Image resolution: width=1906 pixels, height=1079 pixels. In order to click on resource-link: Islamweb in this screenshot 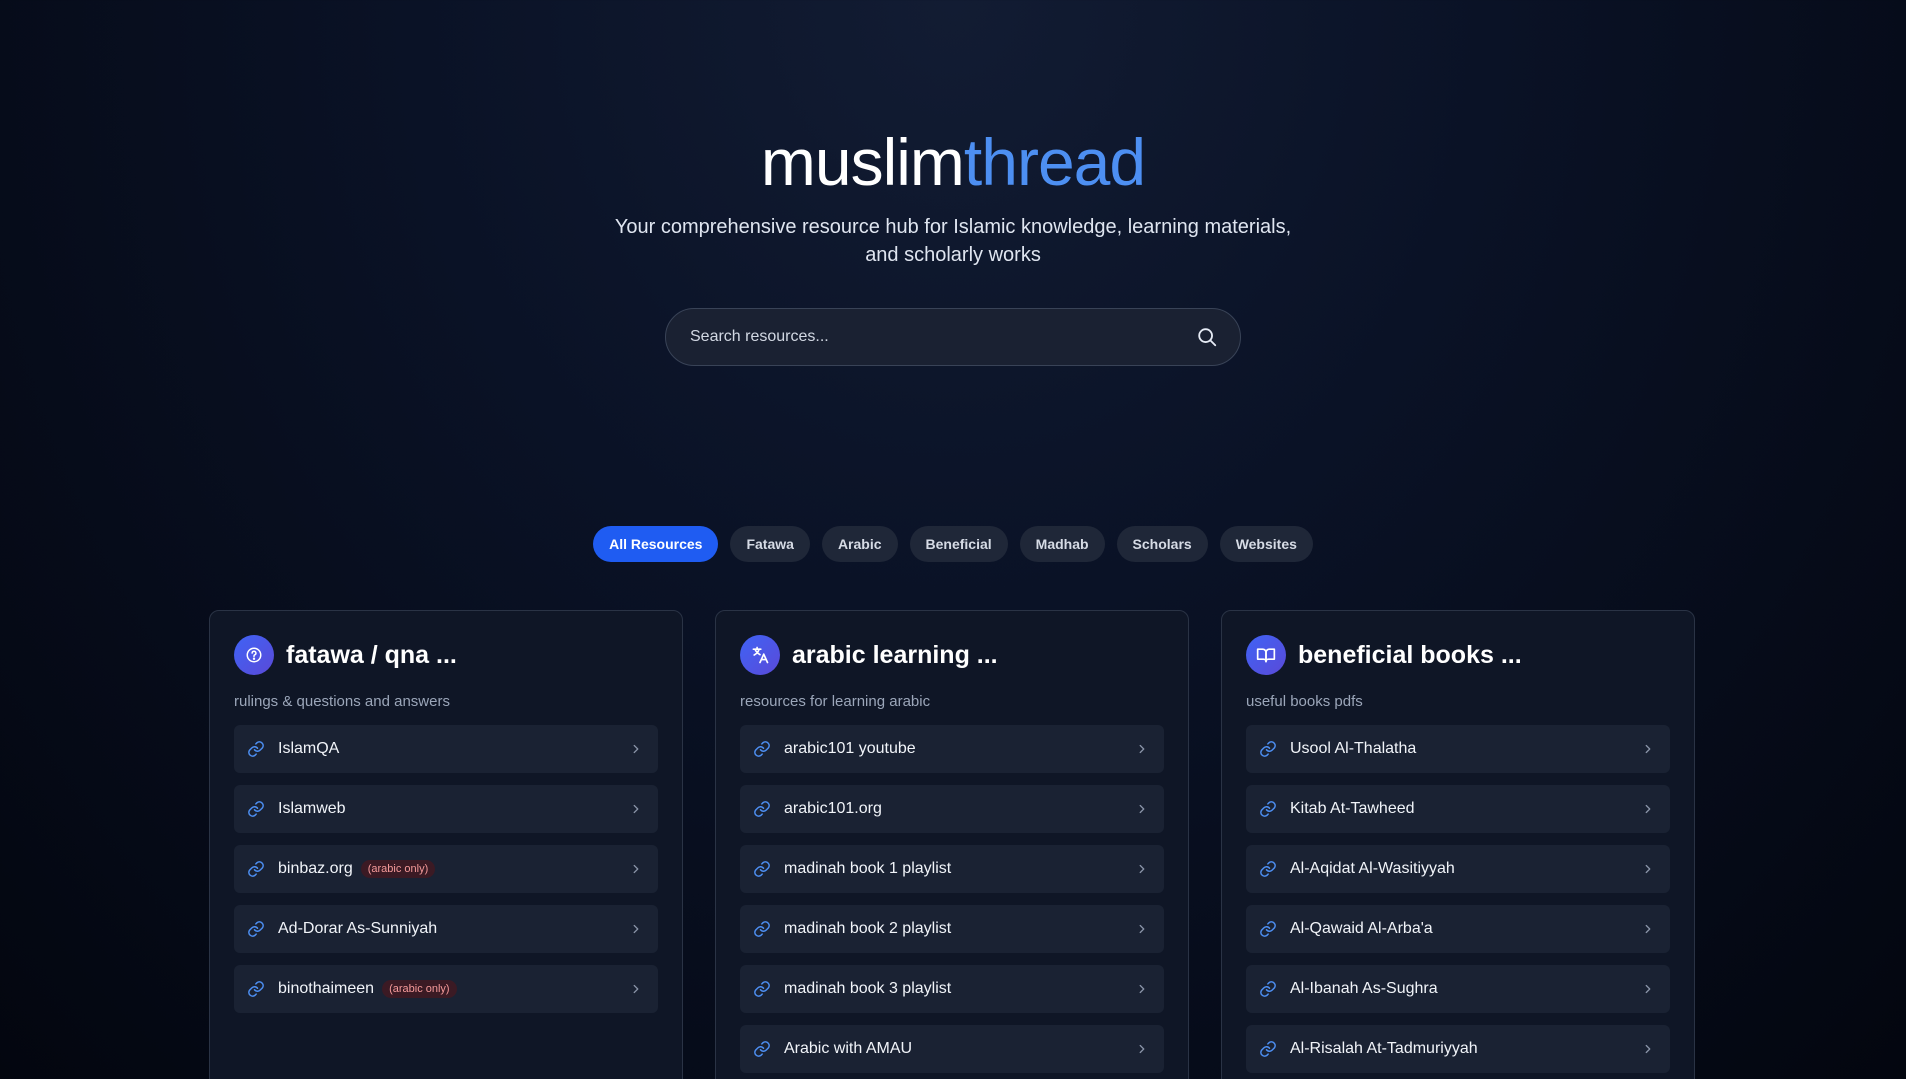, I will do `click(446, 809)`.